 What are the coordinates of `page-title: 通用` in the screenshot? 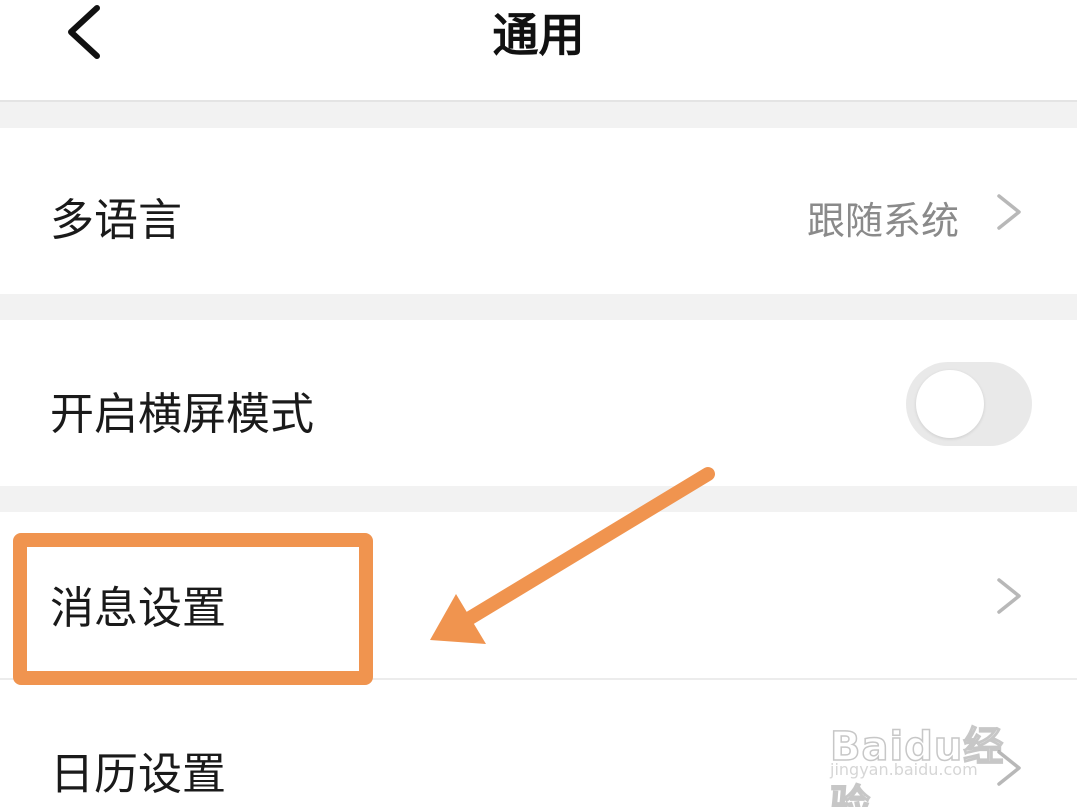 It's located at (538, 35).